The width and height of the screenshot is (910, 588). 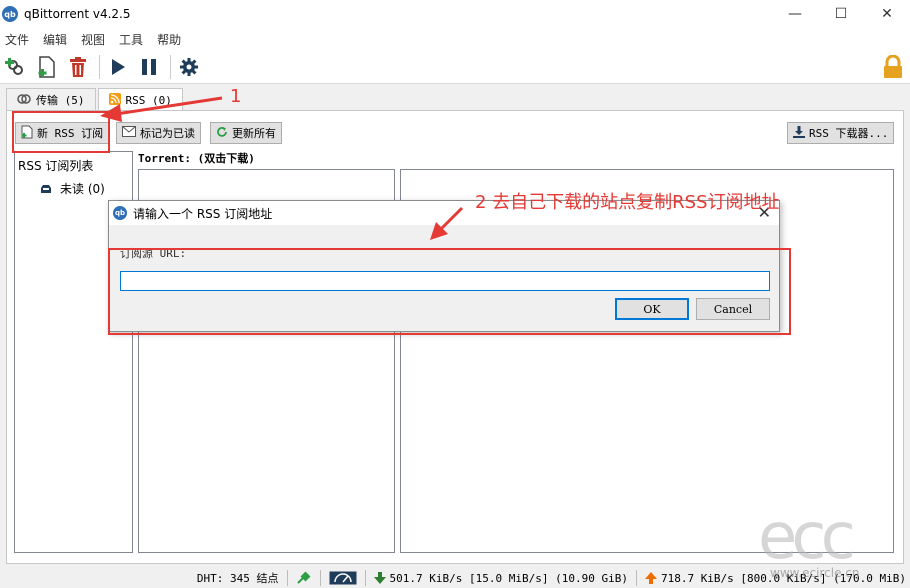 I want to click on mark-read-button: 标记为已读, so click(x=158, y=133).